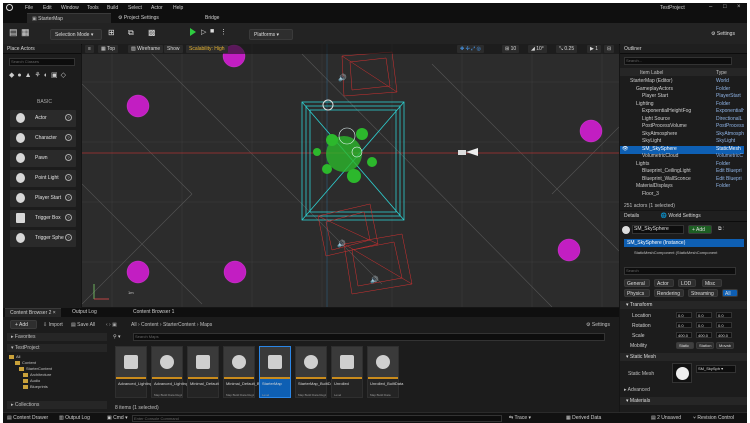 The height and width of the screenshot is (423, 750). I want to click on asset-tile: Advanced_Lighting, so click(133, 372).